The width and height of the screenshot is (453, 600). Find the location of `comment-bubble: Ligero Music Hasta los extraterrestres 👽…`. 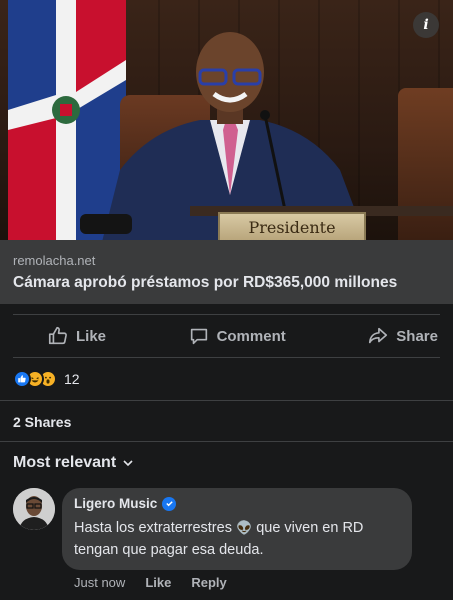

comment-bubble: Ligero Music Hasta los extraterrestres 👽… is located at coordinates (237, 529).